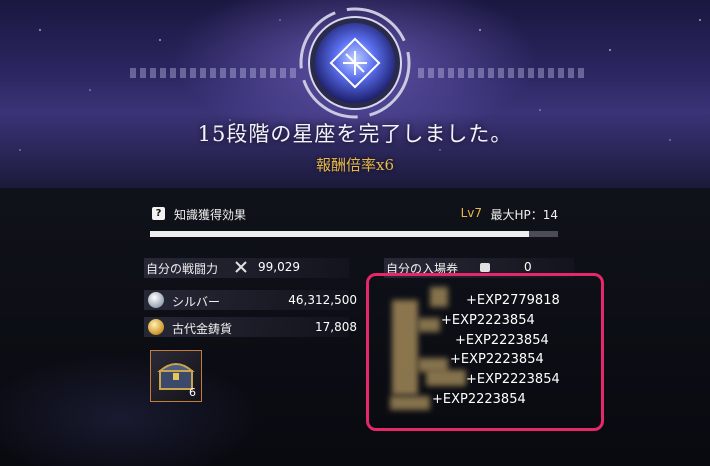 The height and width of the screenshot is (466, 710). I want to click on knowledge-progress-bar, so click(354, 234).